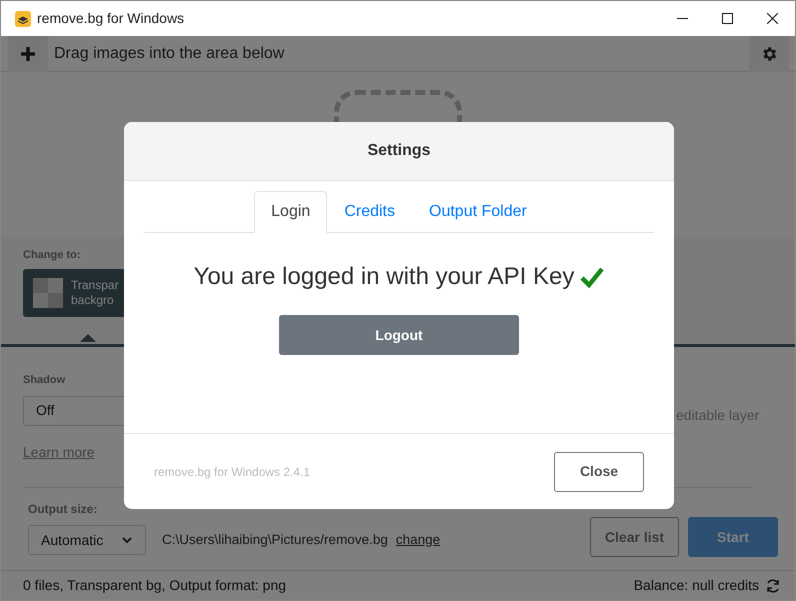  What do you see at coordinates (93, 300) in the screenshot?
I see `option-label: backgro` at bounding box center [93, 300].